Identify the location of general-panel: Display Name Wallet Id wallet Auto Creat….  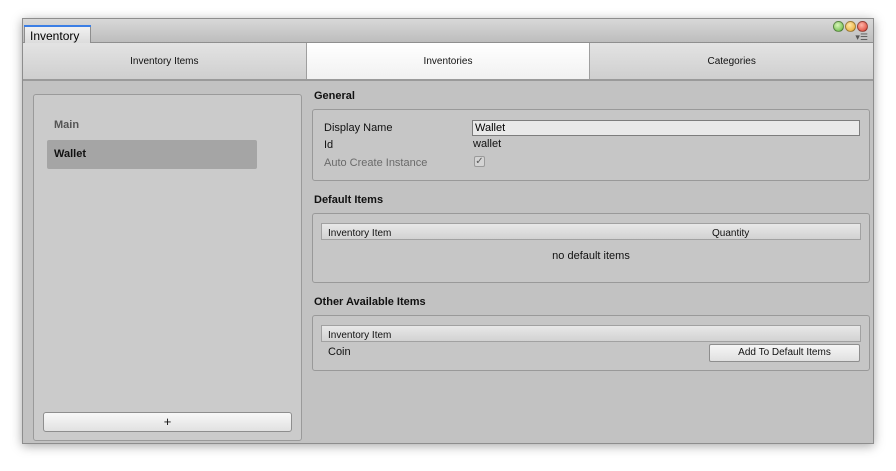
(591, 145).